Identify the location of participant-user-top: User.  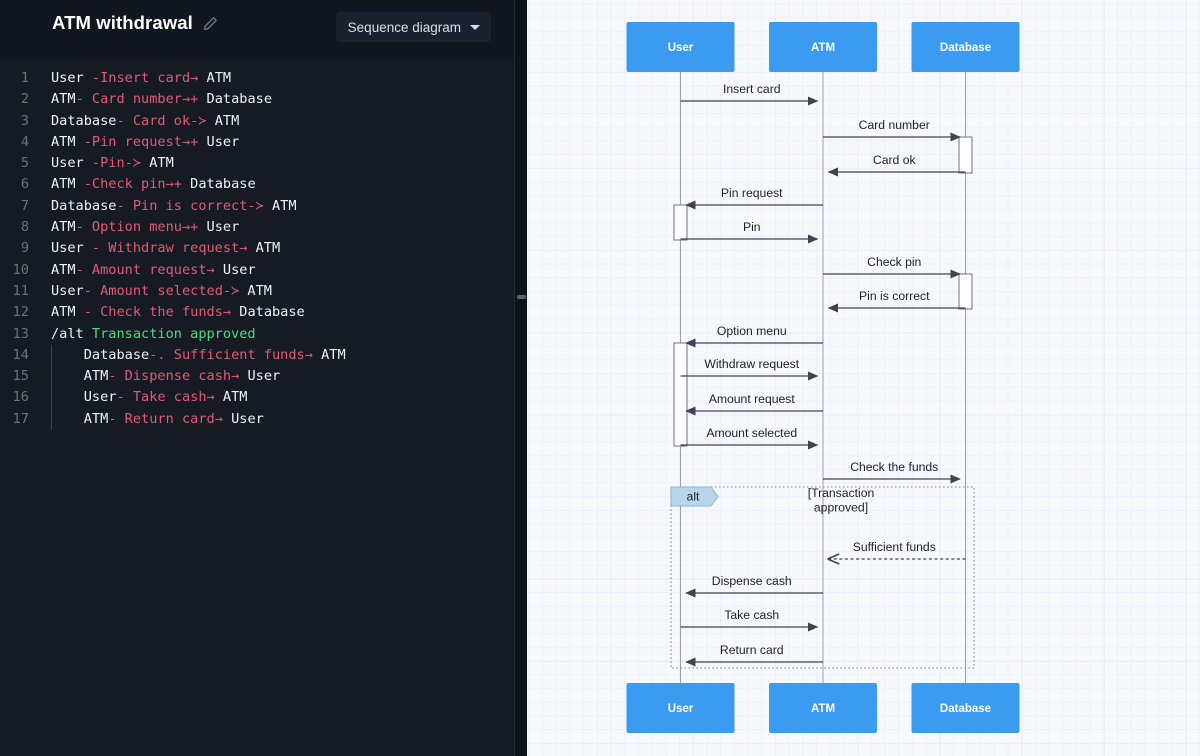
(680, 47).